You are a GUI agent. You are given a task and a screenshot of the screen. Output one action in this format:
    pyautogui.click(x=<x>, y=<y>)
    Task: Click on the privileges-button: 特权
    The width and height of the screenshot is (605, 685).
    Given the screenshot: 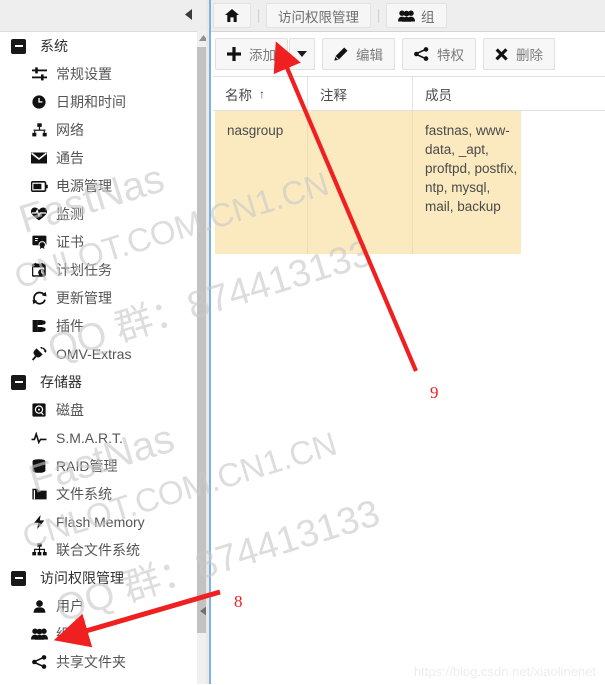 What is the action you would take?
    pyautogui.click(x=439, y=54)
    